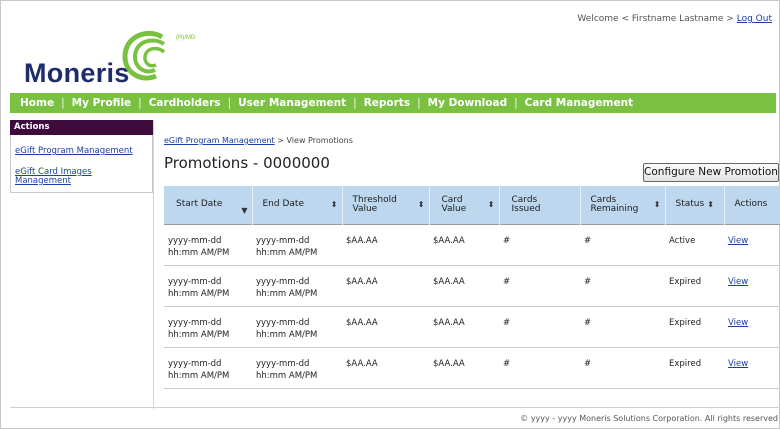 Image resolution: width=780 pixels, height=429 pixels. I want to click on col-header-actions: Actions, so click(752, 205).